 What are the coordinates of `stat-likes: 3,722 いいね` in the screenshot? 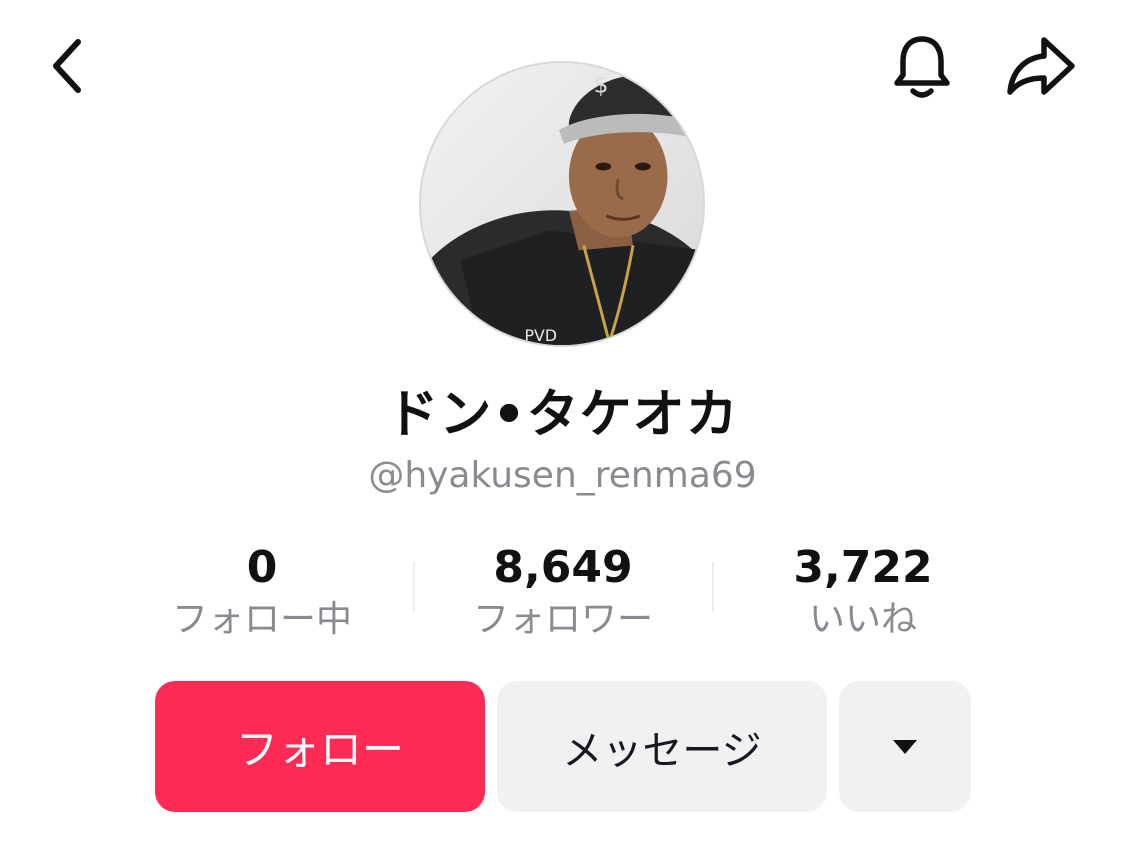 It's located at (863, 592).